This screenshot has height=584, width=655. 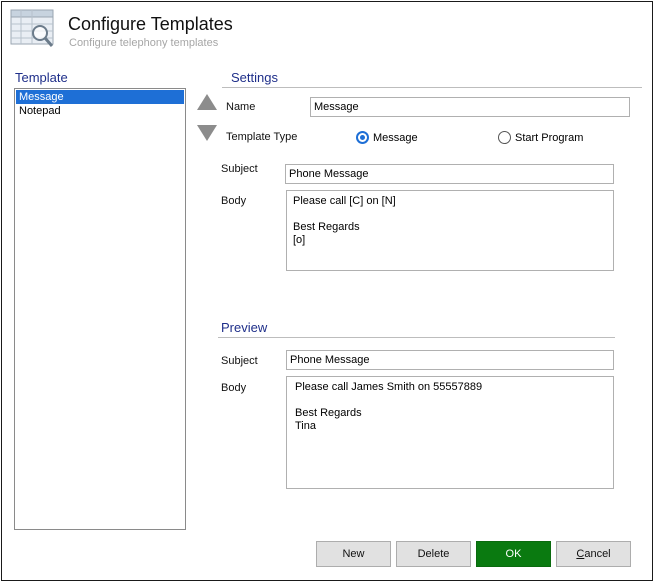 I want to click on cancel-button: Cancel, so click(x=593, y=554).